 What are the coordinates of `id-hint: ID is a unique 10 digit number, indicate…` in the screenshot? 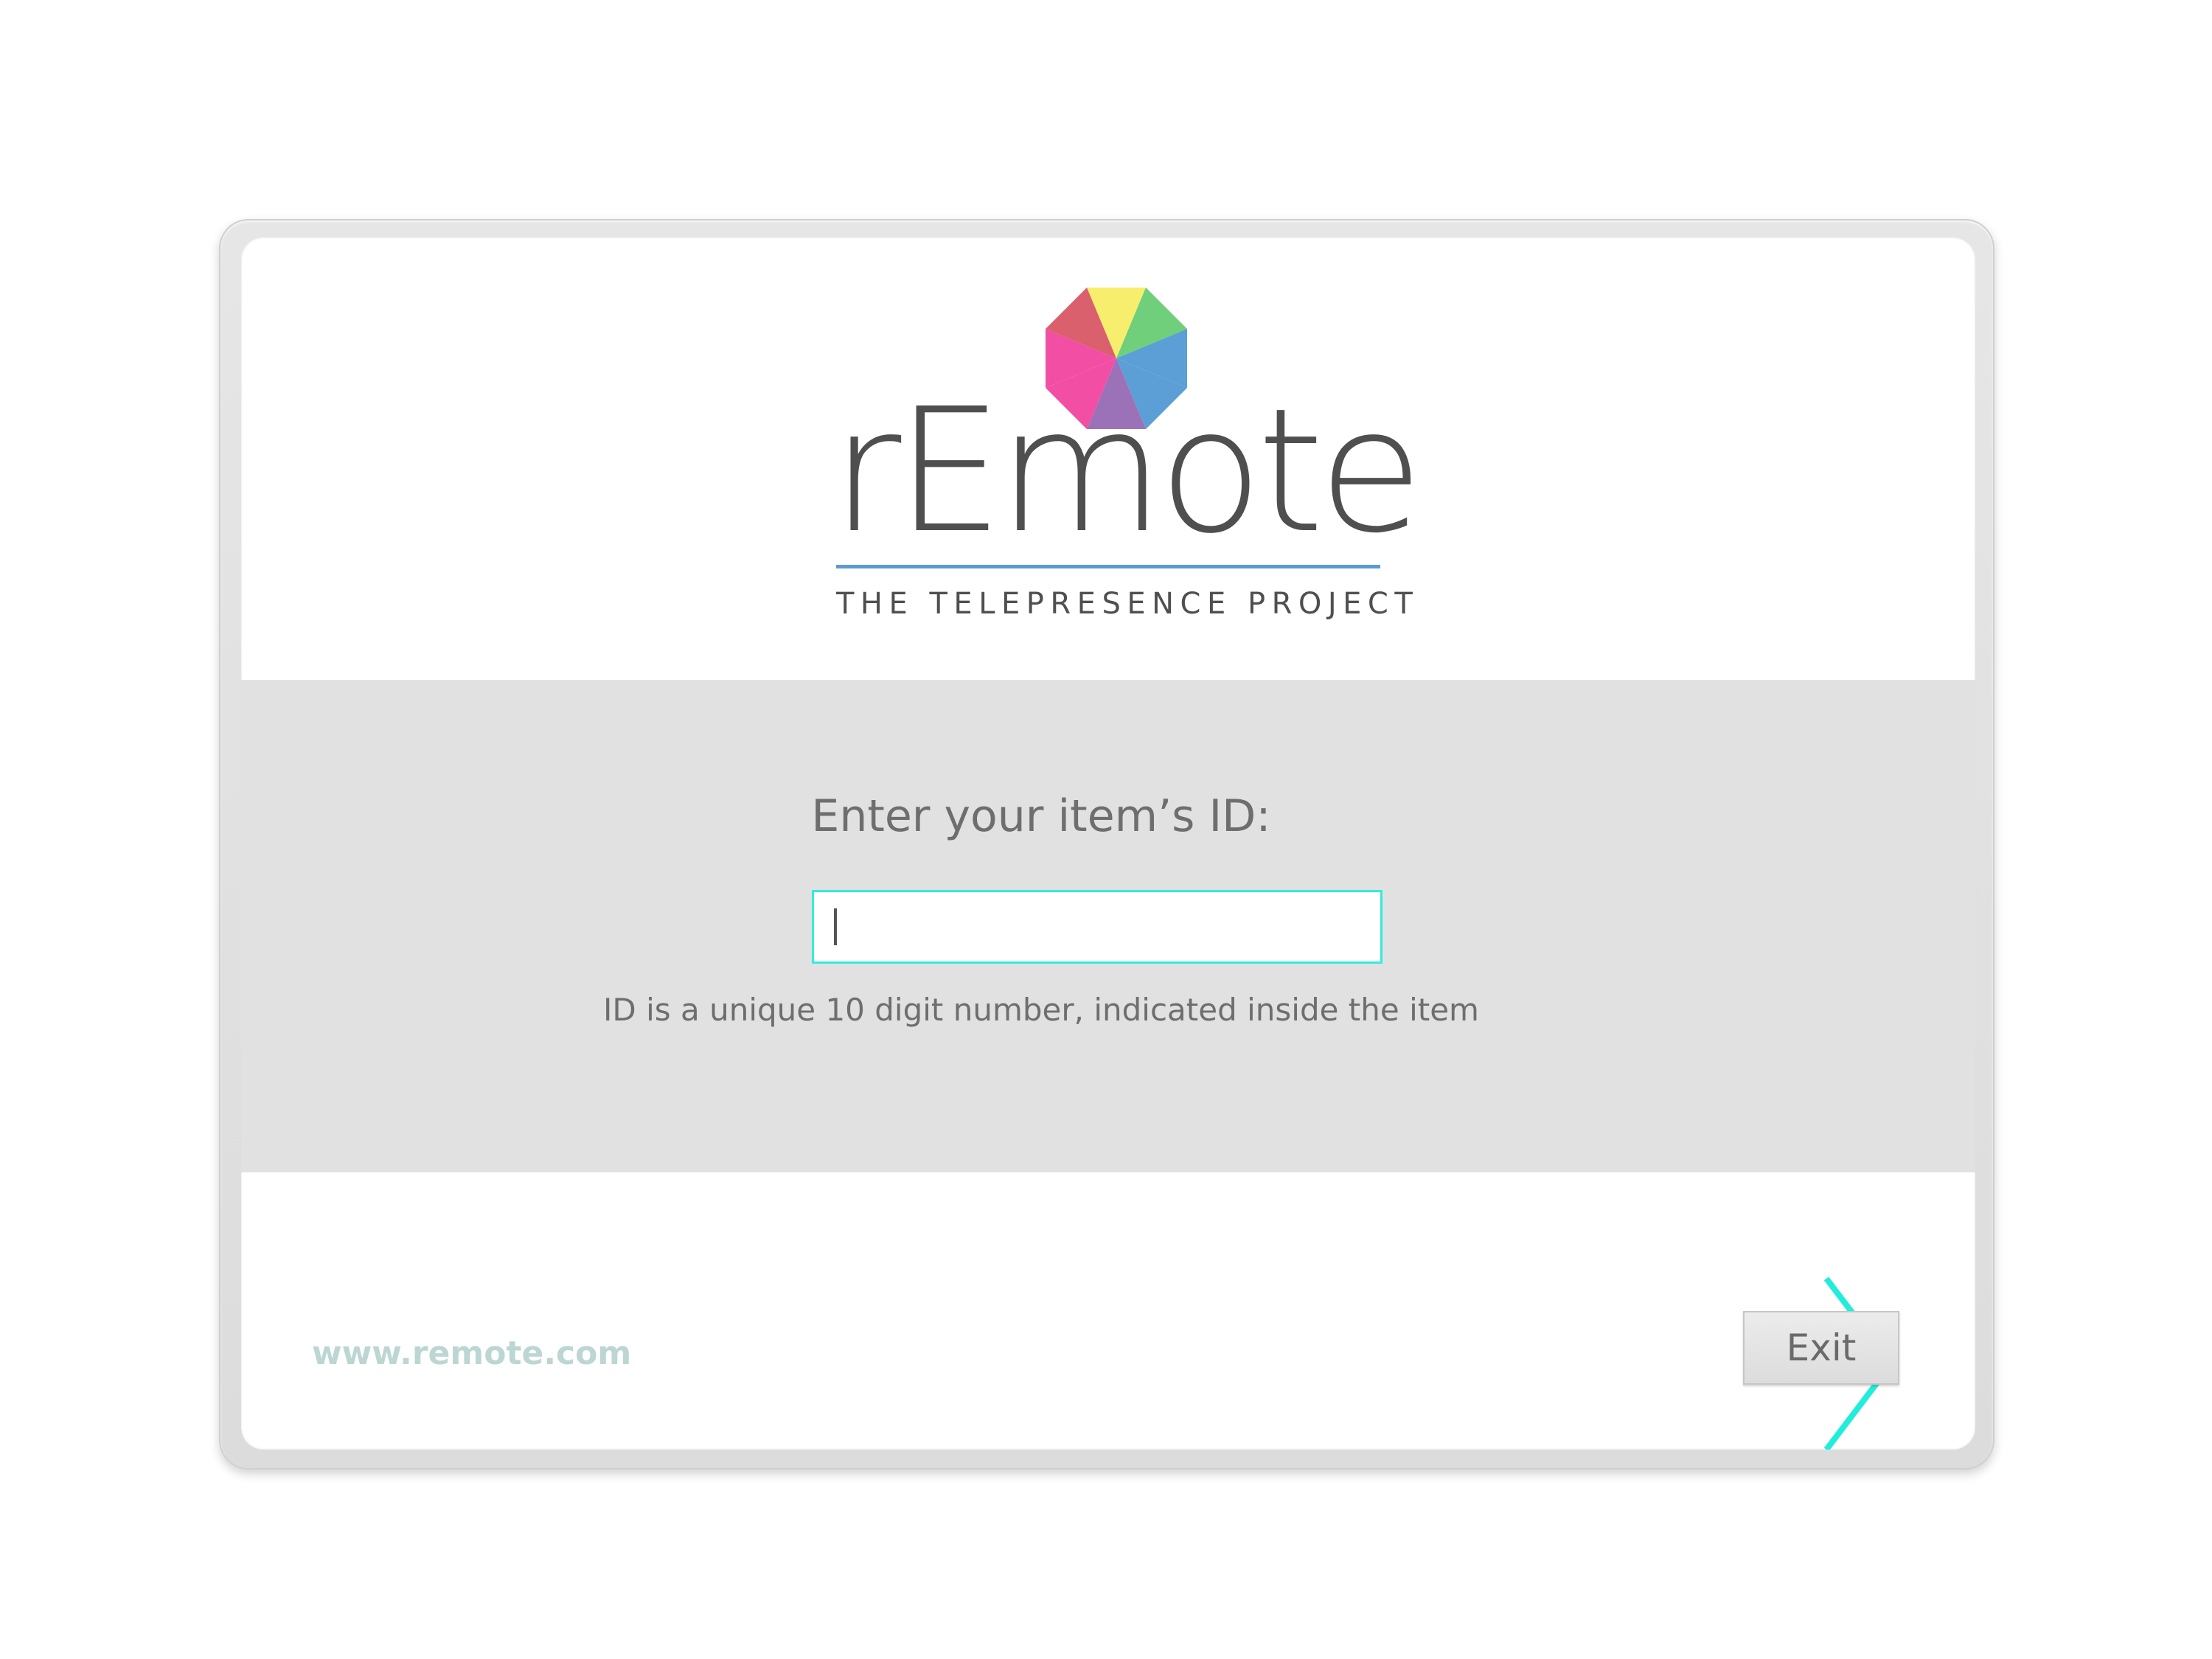 It's located at (1041, 1010).